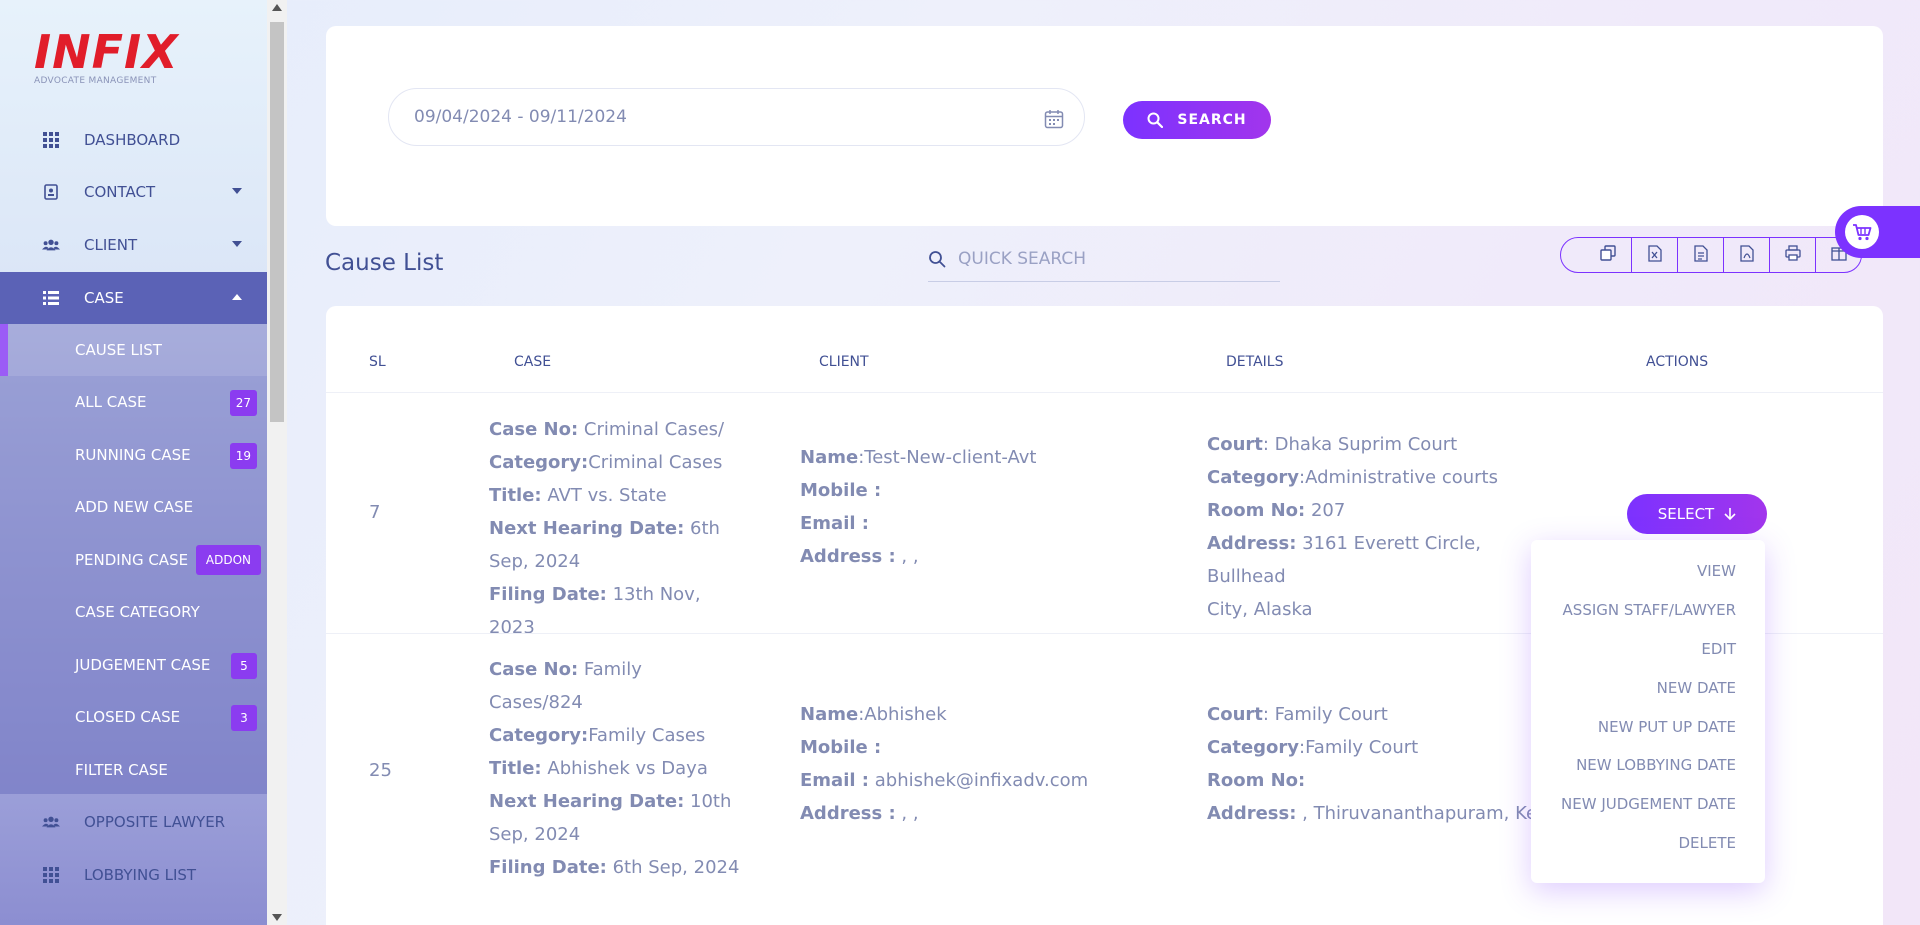 The height and width of the screenshot is (925, 1920). I want to click on column-header-sl: SL, so click(377, 362).